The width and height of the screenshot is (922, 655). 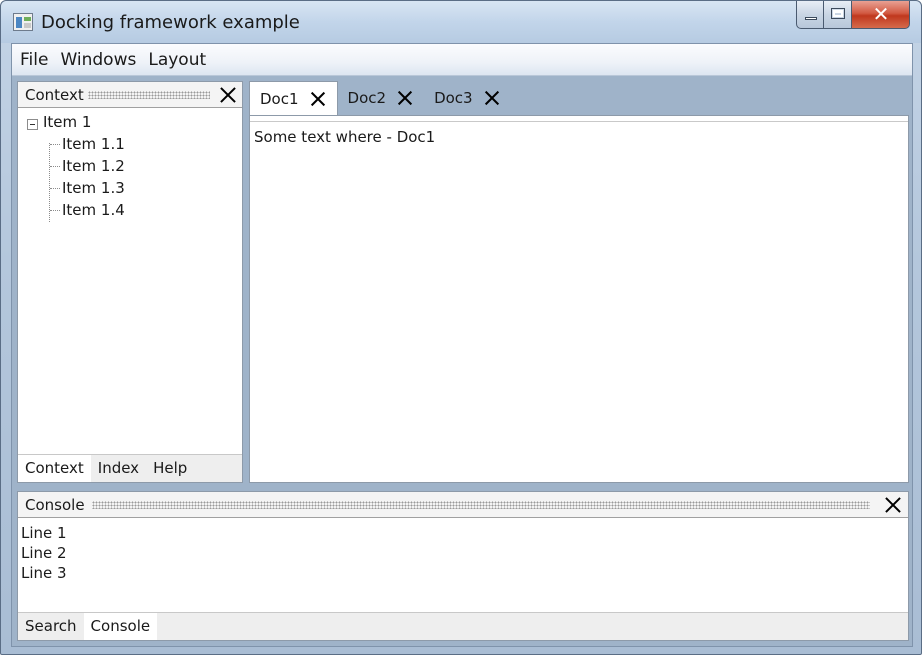 What do you see at coordinates (463, 626) in the screenshot?
I see `console-panel-tabs: Search Console` at bounding box center [463, 626].